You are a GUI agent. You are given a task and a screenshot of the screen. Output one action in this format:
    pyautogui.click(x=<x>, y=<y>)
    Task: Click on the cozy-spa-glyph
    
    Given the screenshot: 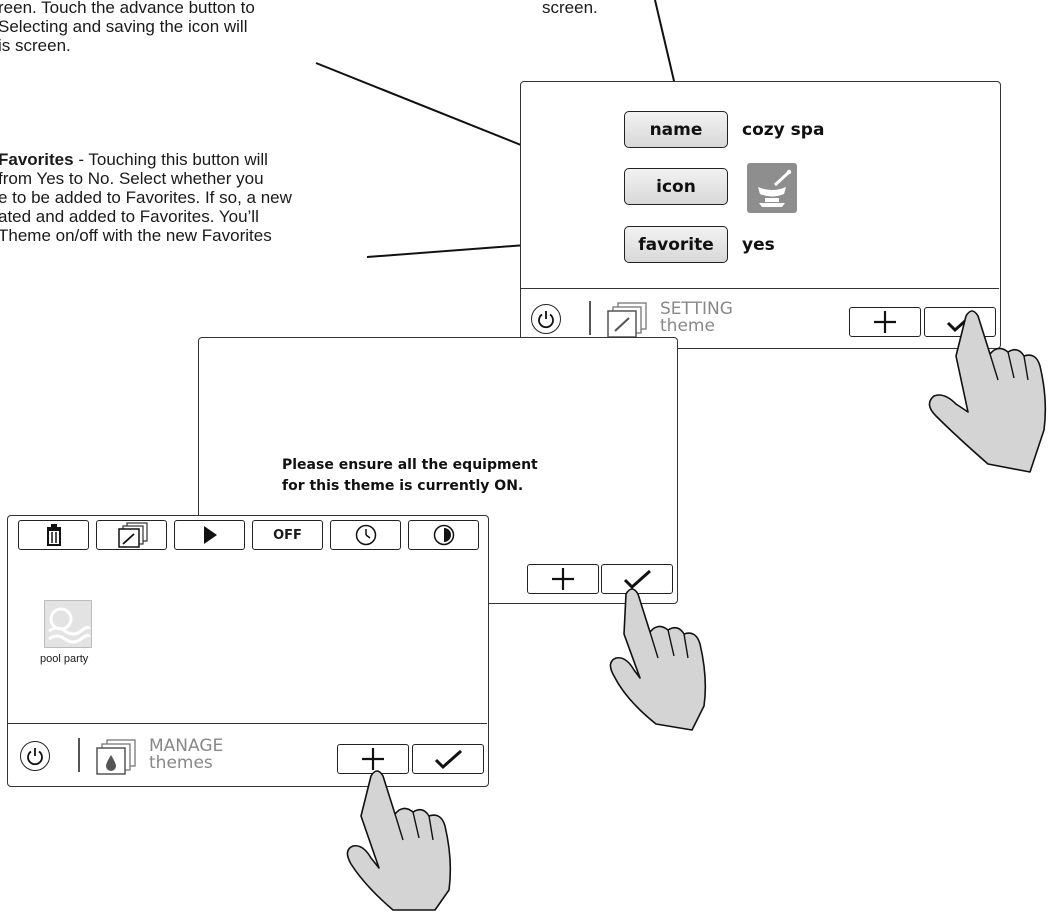 What is the action you would take?
    pyautogui.click(x=775, y=188)
    